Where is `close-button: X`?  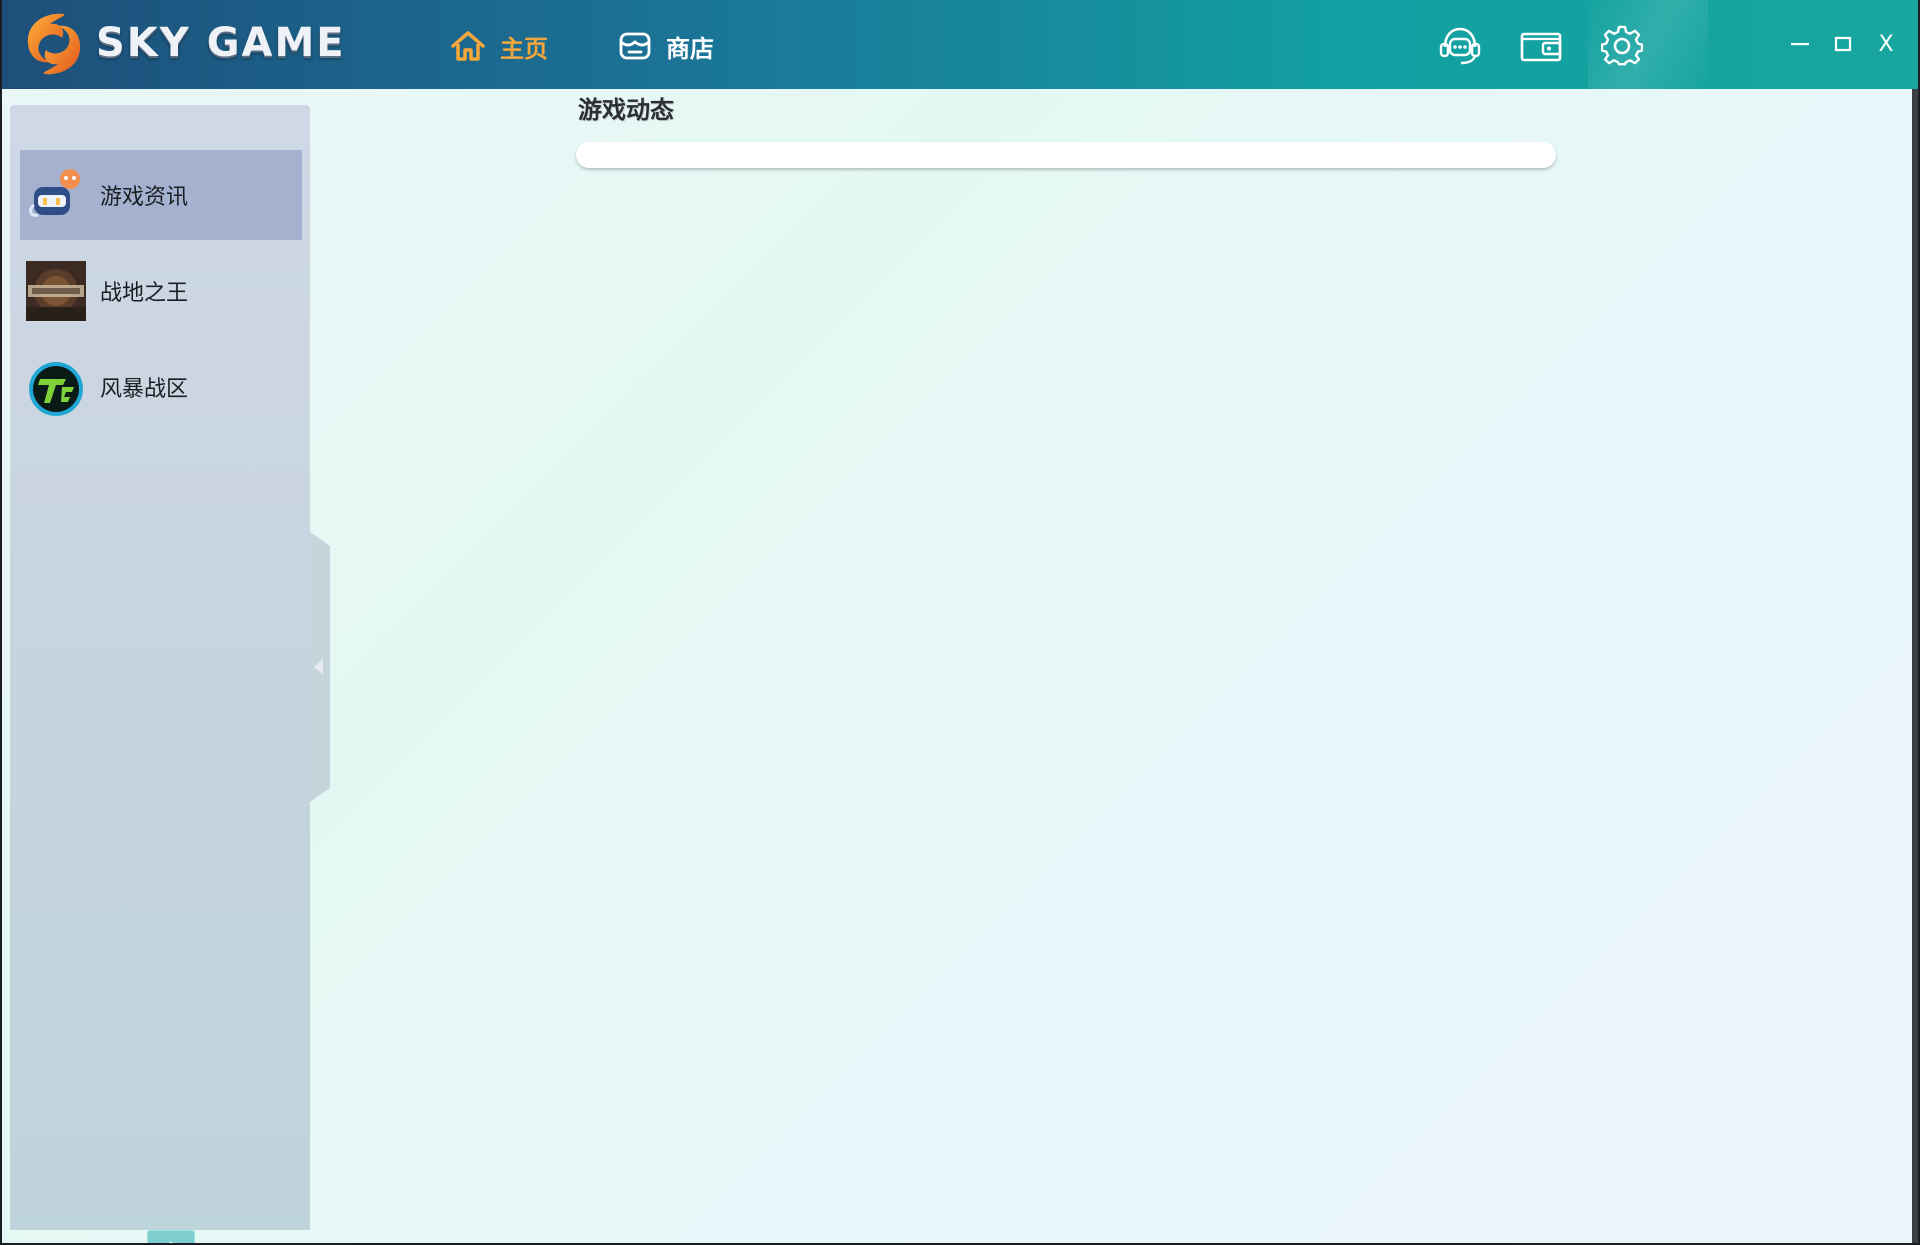 close-button: X is located at coordinates (1886, 44).